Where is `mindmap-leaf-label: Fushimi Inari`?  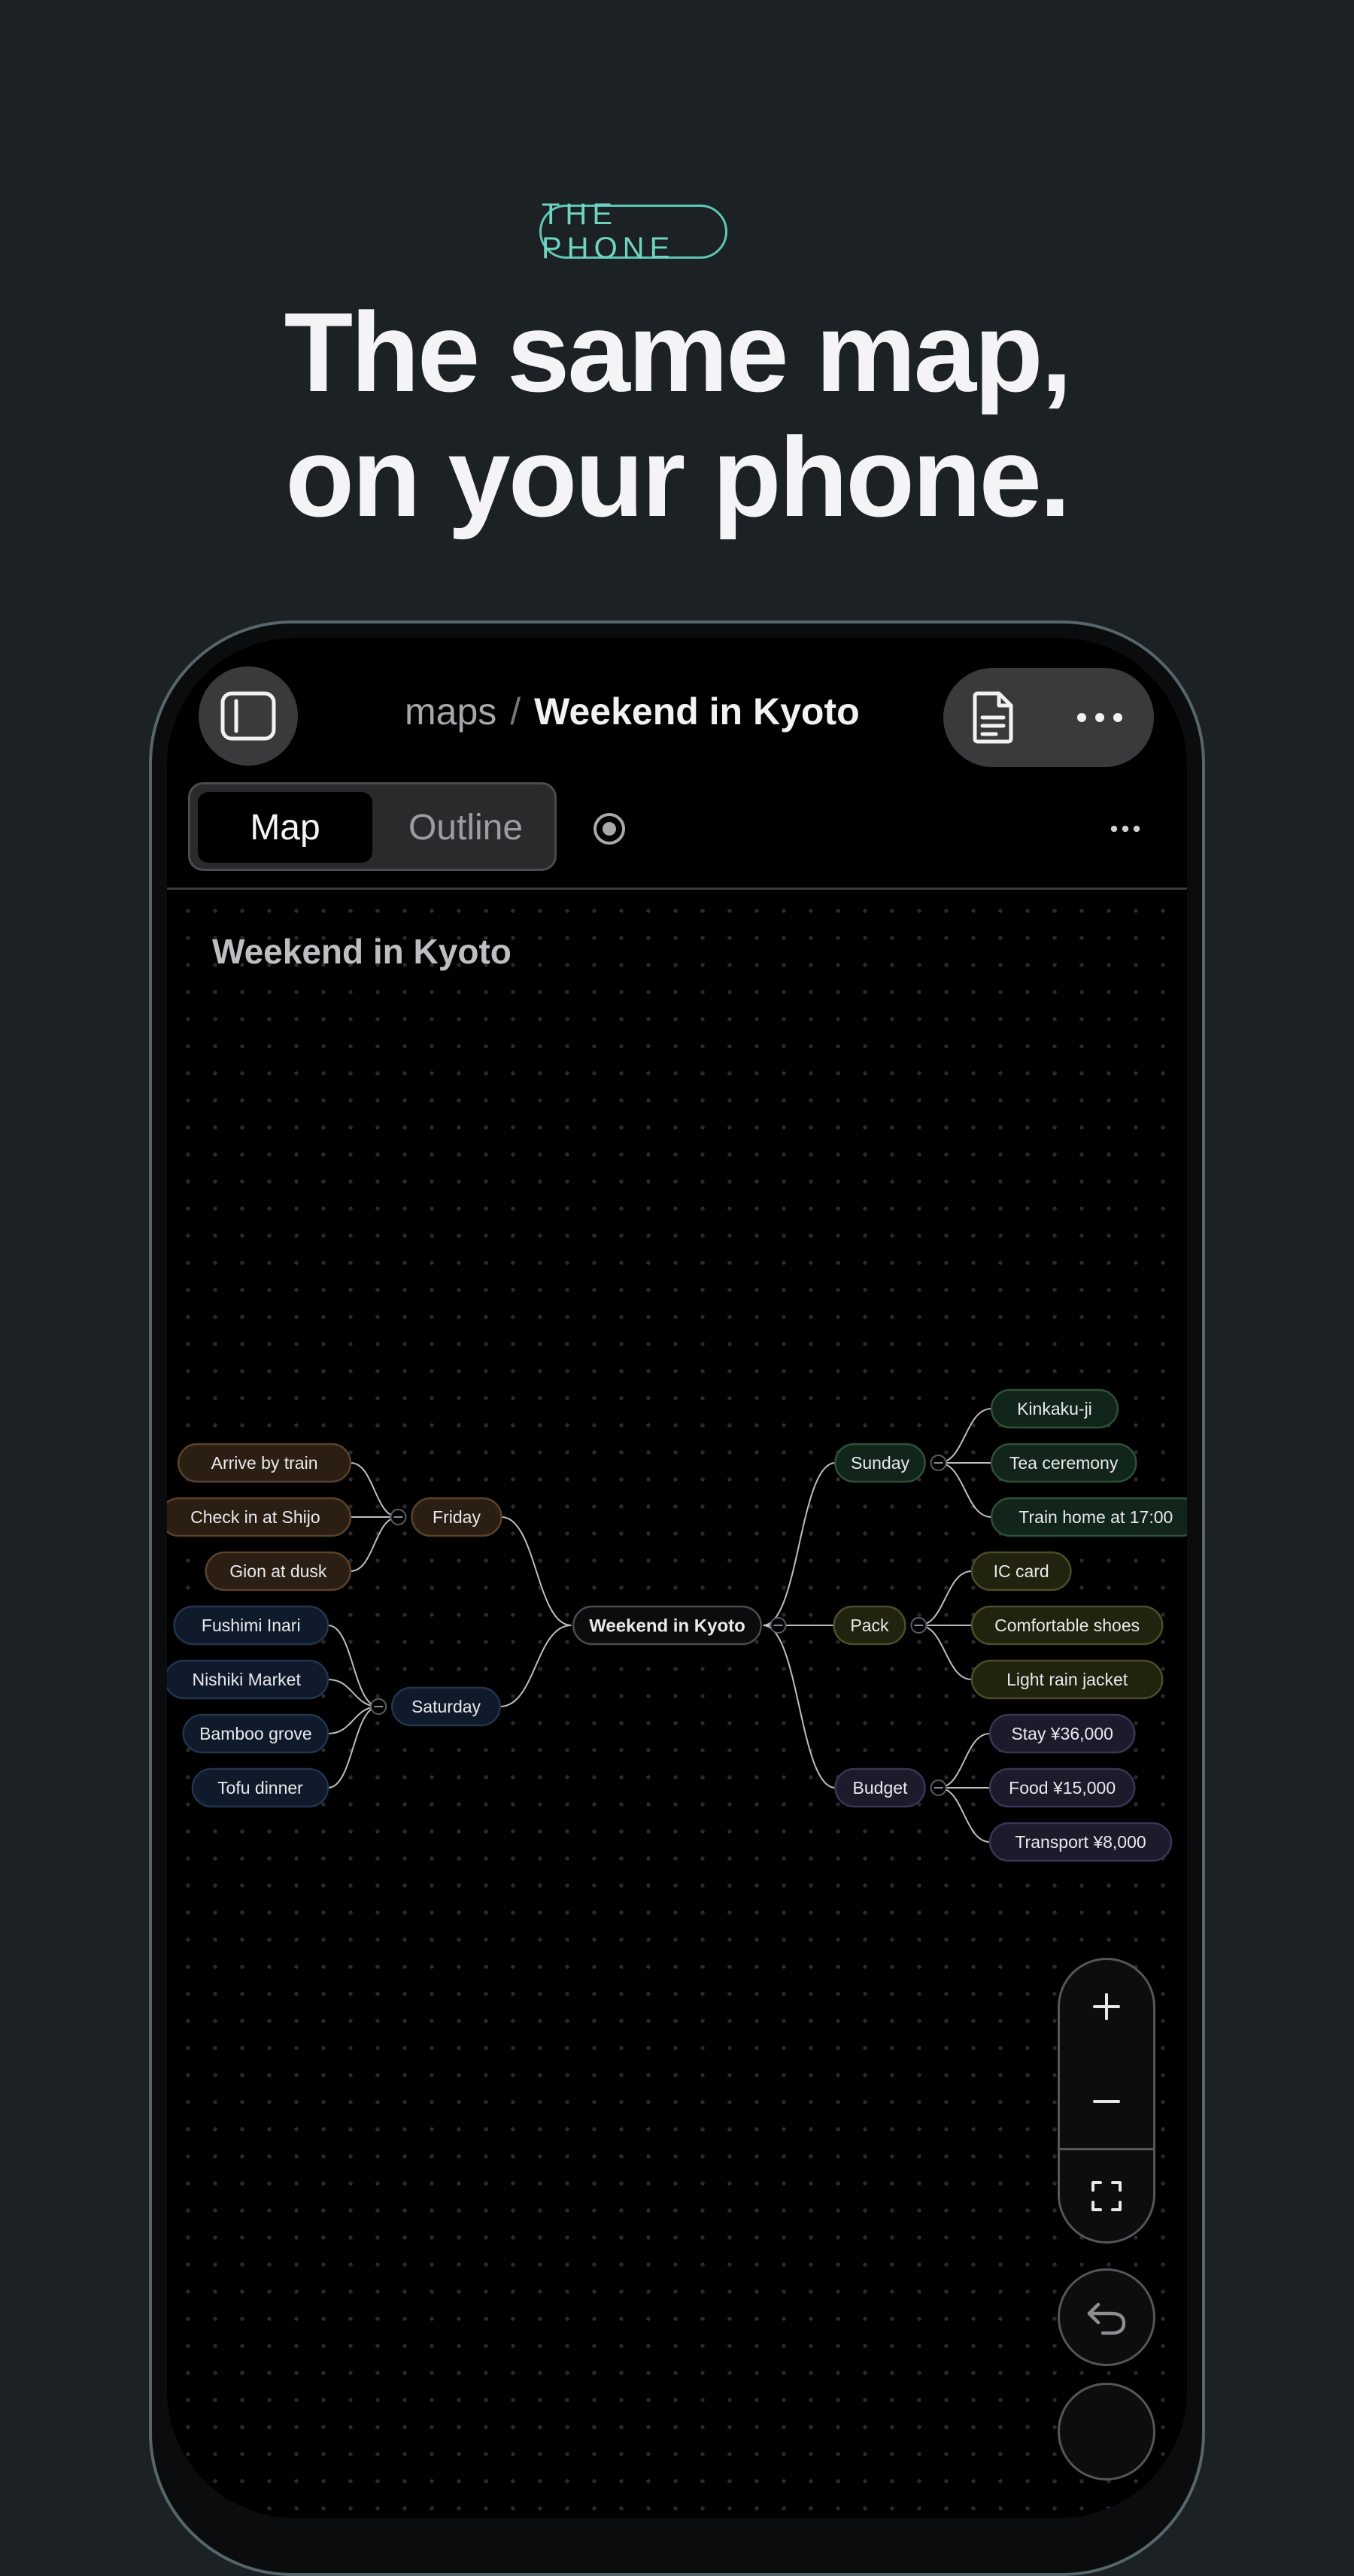 mindmap-leaf-label: Fushimi Inari is located at coordinates (251, 1626).